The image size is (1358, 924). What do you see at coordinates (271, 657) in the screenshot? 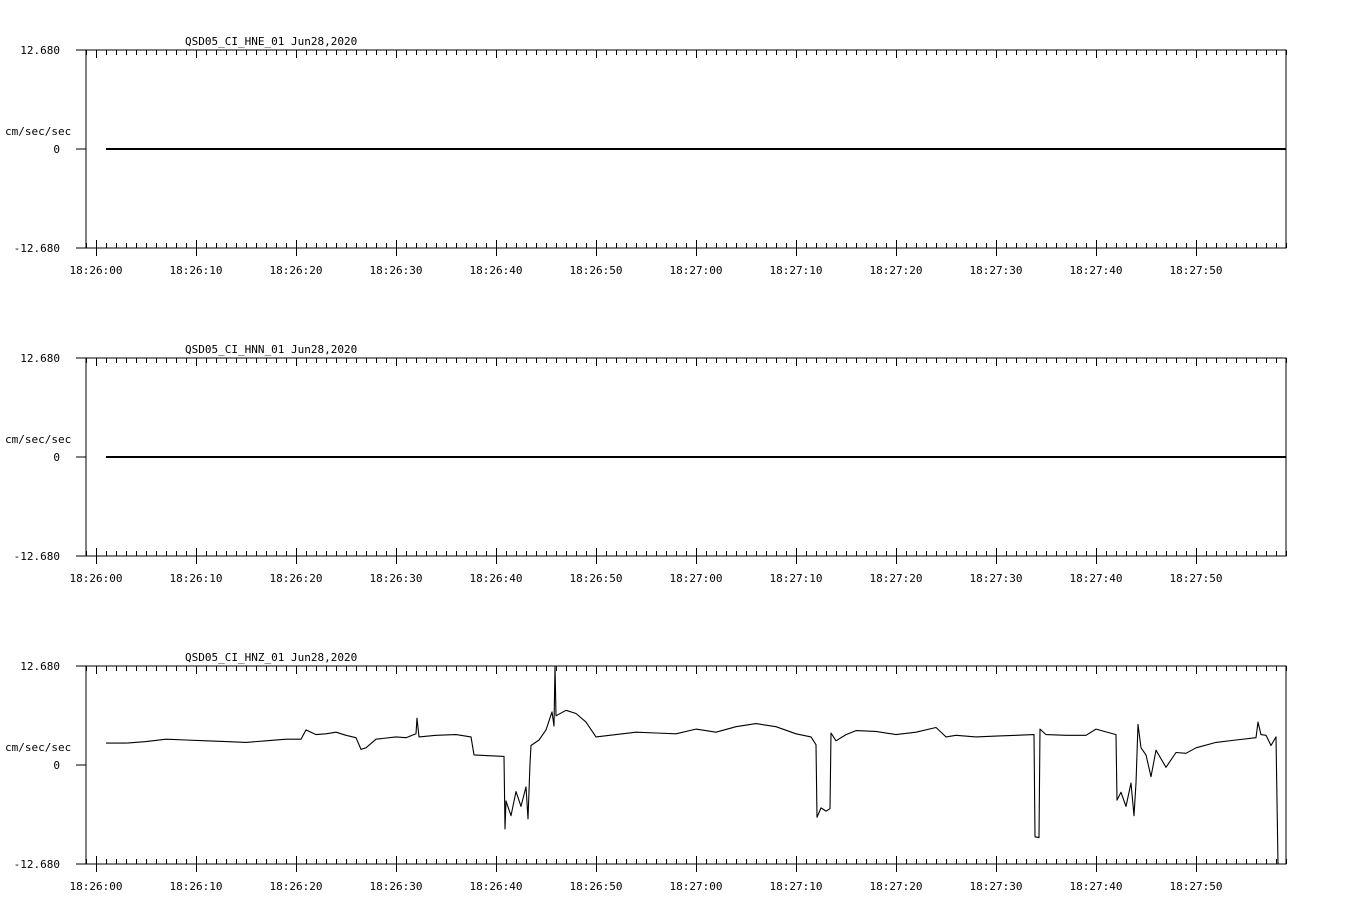
I see `chart-title: QSD05_CI_HNZ_01 Jun28,2020` at bounding box center [271, 657].